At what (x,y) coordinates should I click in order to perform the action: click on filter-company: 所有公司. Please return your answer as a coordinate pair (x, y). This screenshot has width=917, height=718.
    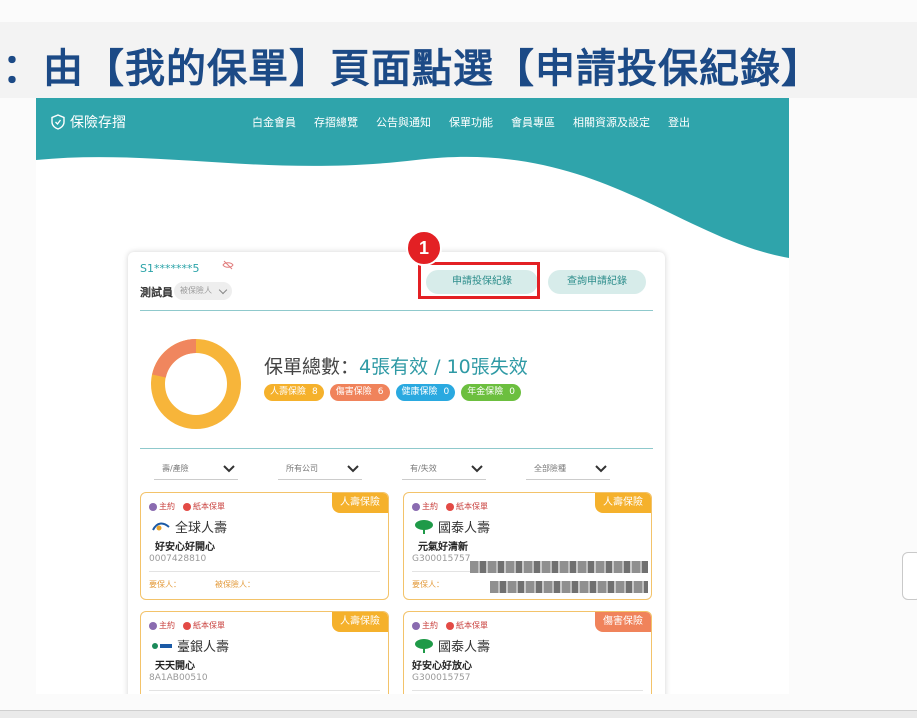
    Looking at the image, I should click on (320, 469).